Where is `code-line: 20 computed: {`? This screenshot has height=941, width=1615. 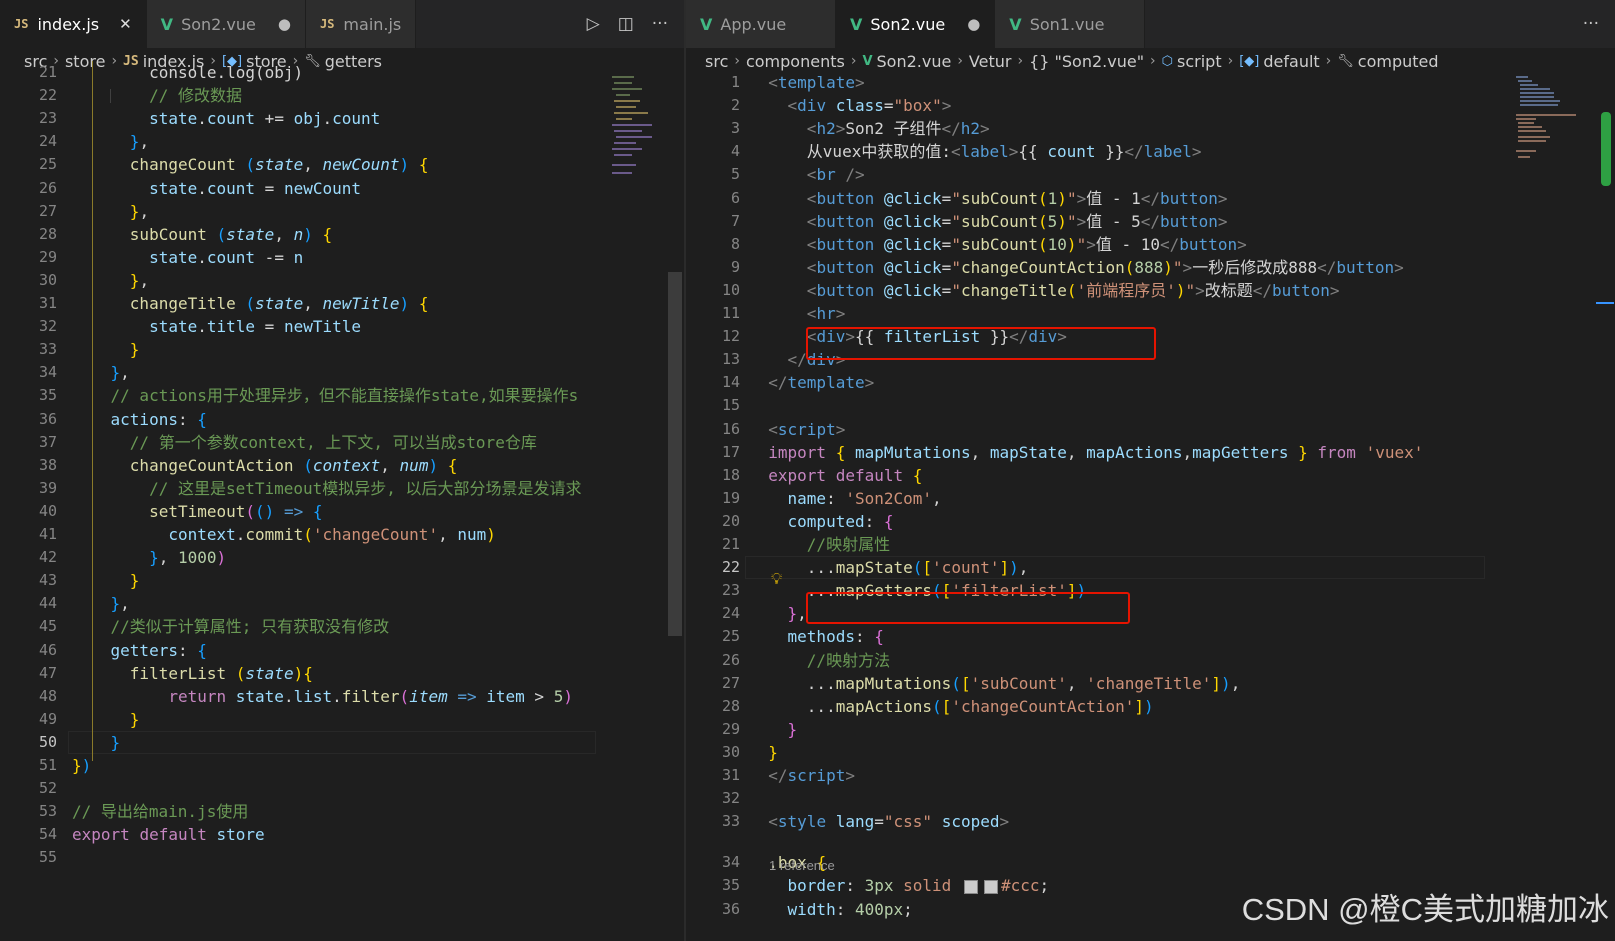 code-line: 20 computed: { is located at coordinates (1126, 521).